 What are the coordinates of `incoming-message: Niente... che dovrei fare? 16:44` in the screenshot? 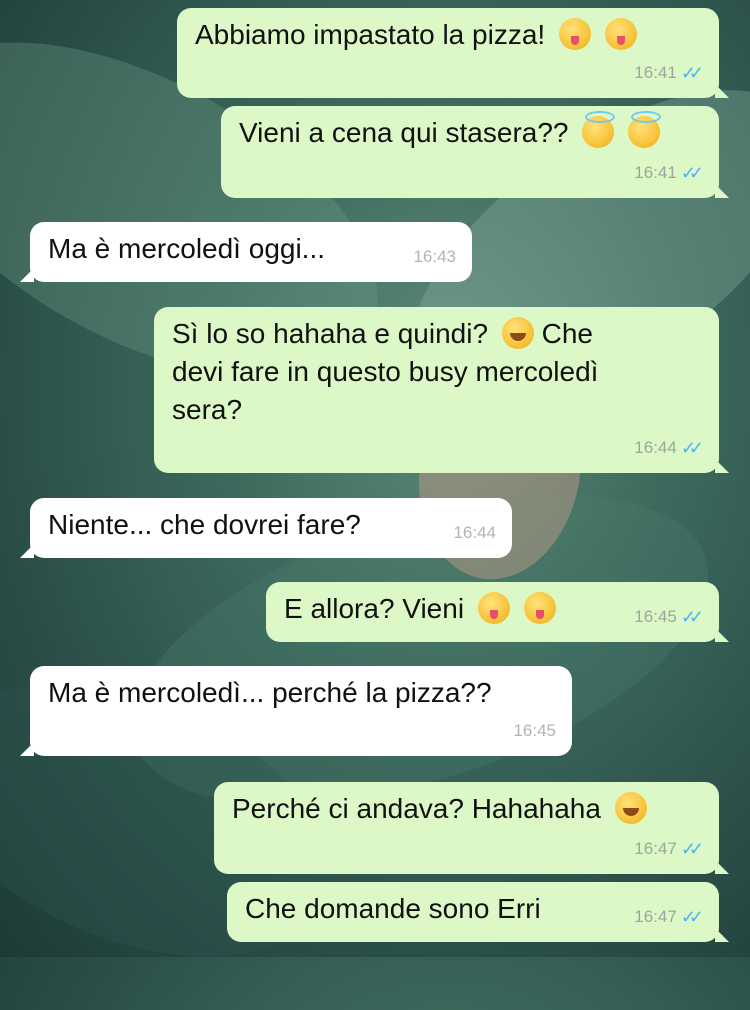 It's located at (266, 528).